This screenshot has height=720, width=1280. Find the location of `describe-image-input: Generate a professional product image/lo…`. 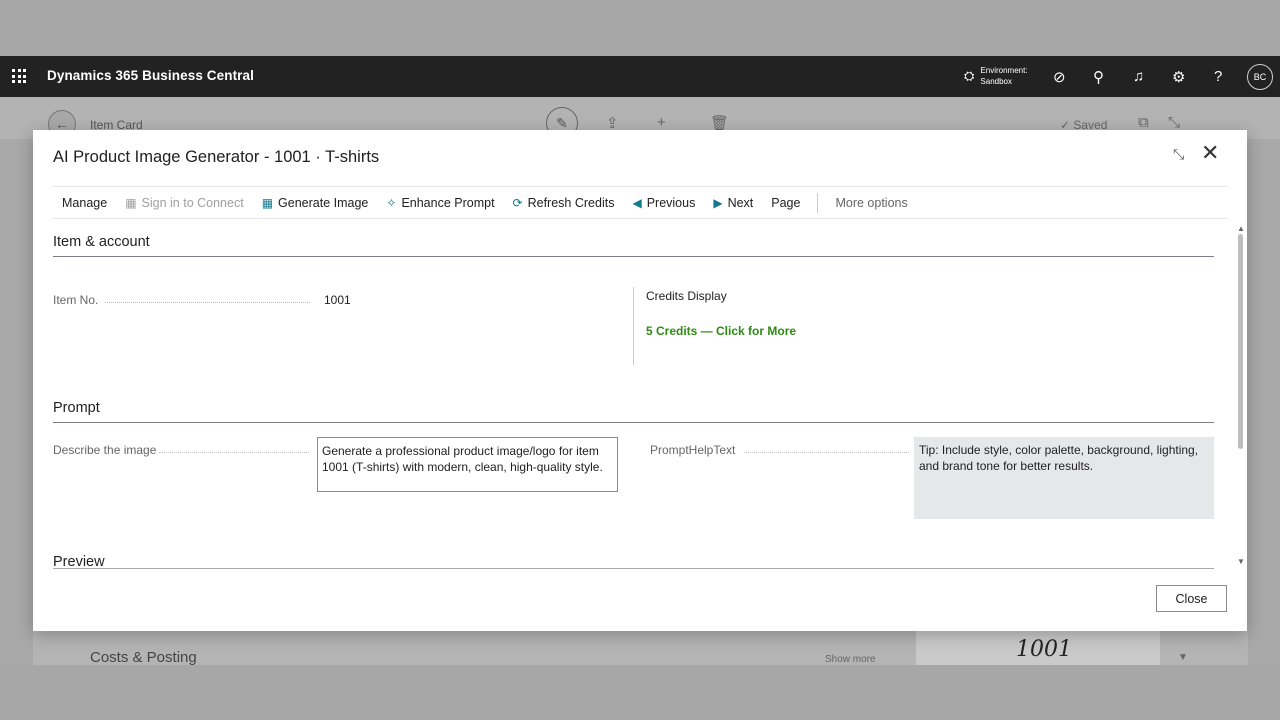

describe-image-input: Generate a professional product image/lo… is located at coordinates (467, 464).